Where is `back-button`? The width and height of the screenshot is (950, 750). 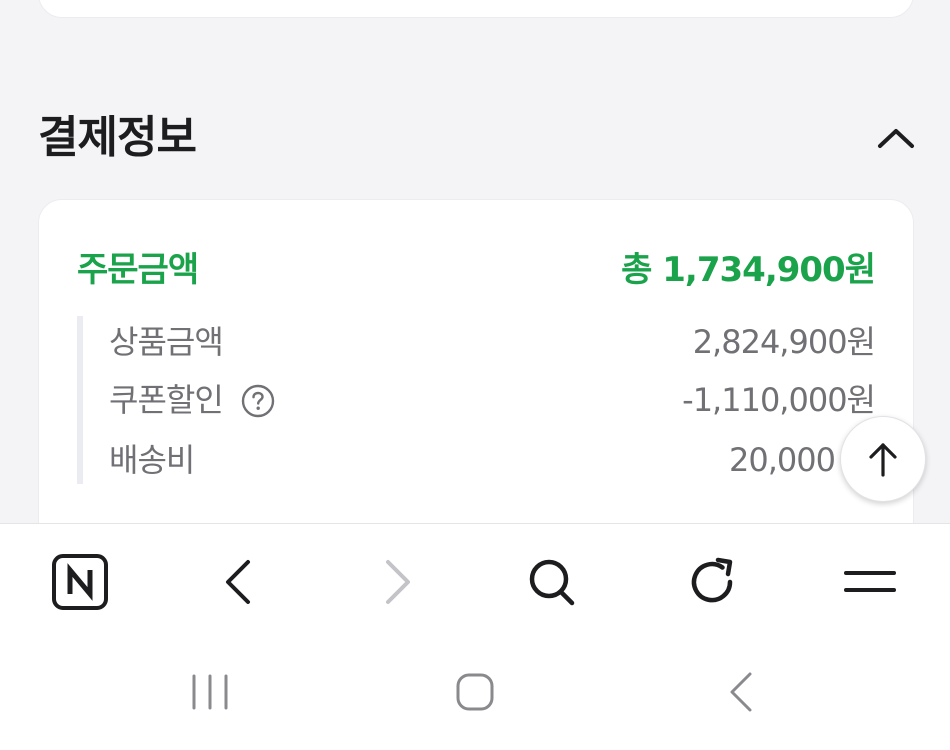 back-button is located at coordinates (242, 584).